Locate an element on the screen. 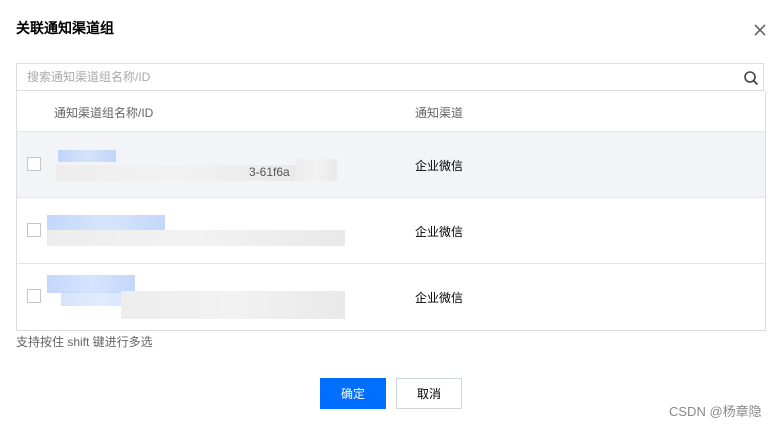 Image resolution: width=784 pixels, height=425 pixels. multi-select-hint: 支持按住 shift 键进行多选 is located at coordinates (84, 342).